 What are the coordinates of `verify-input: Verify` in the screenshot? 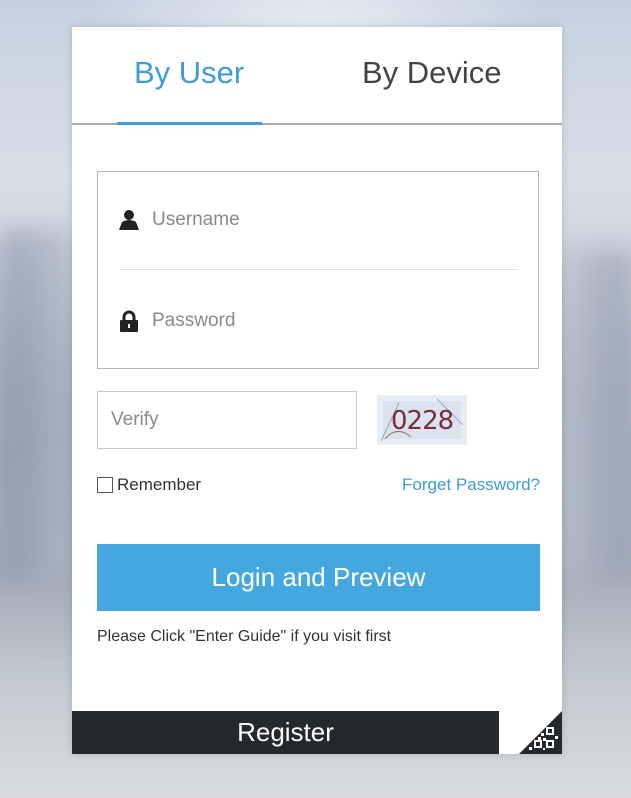 It's located at (227, 420).